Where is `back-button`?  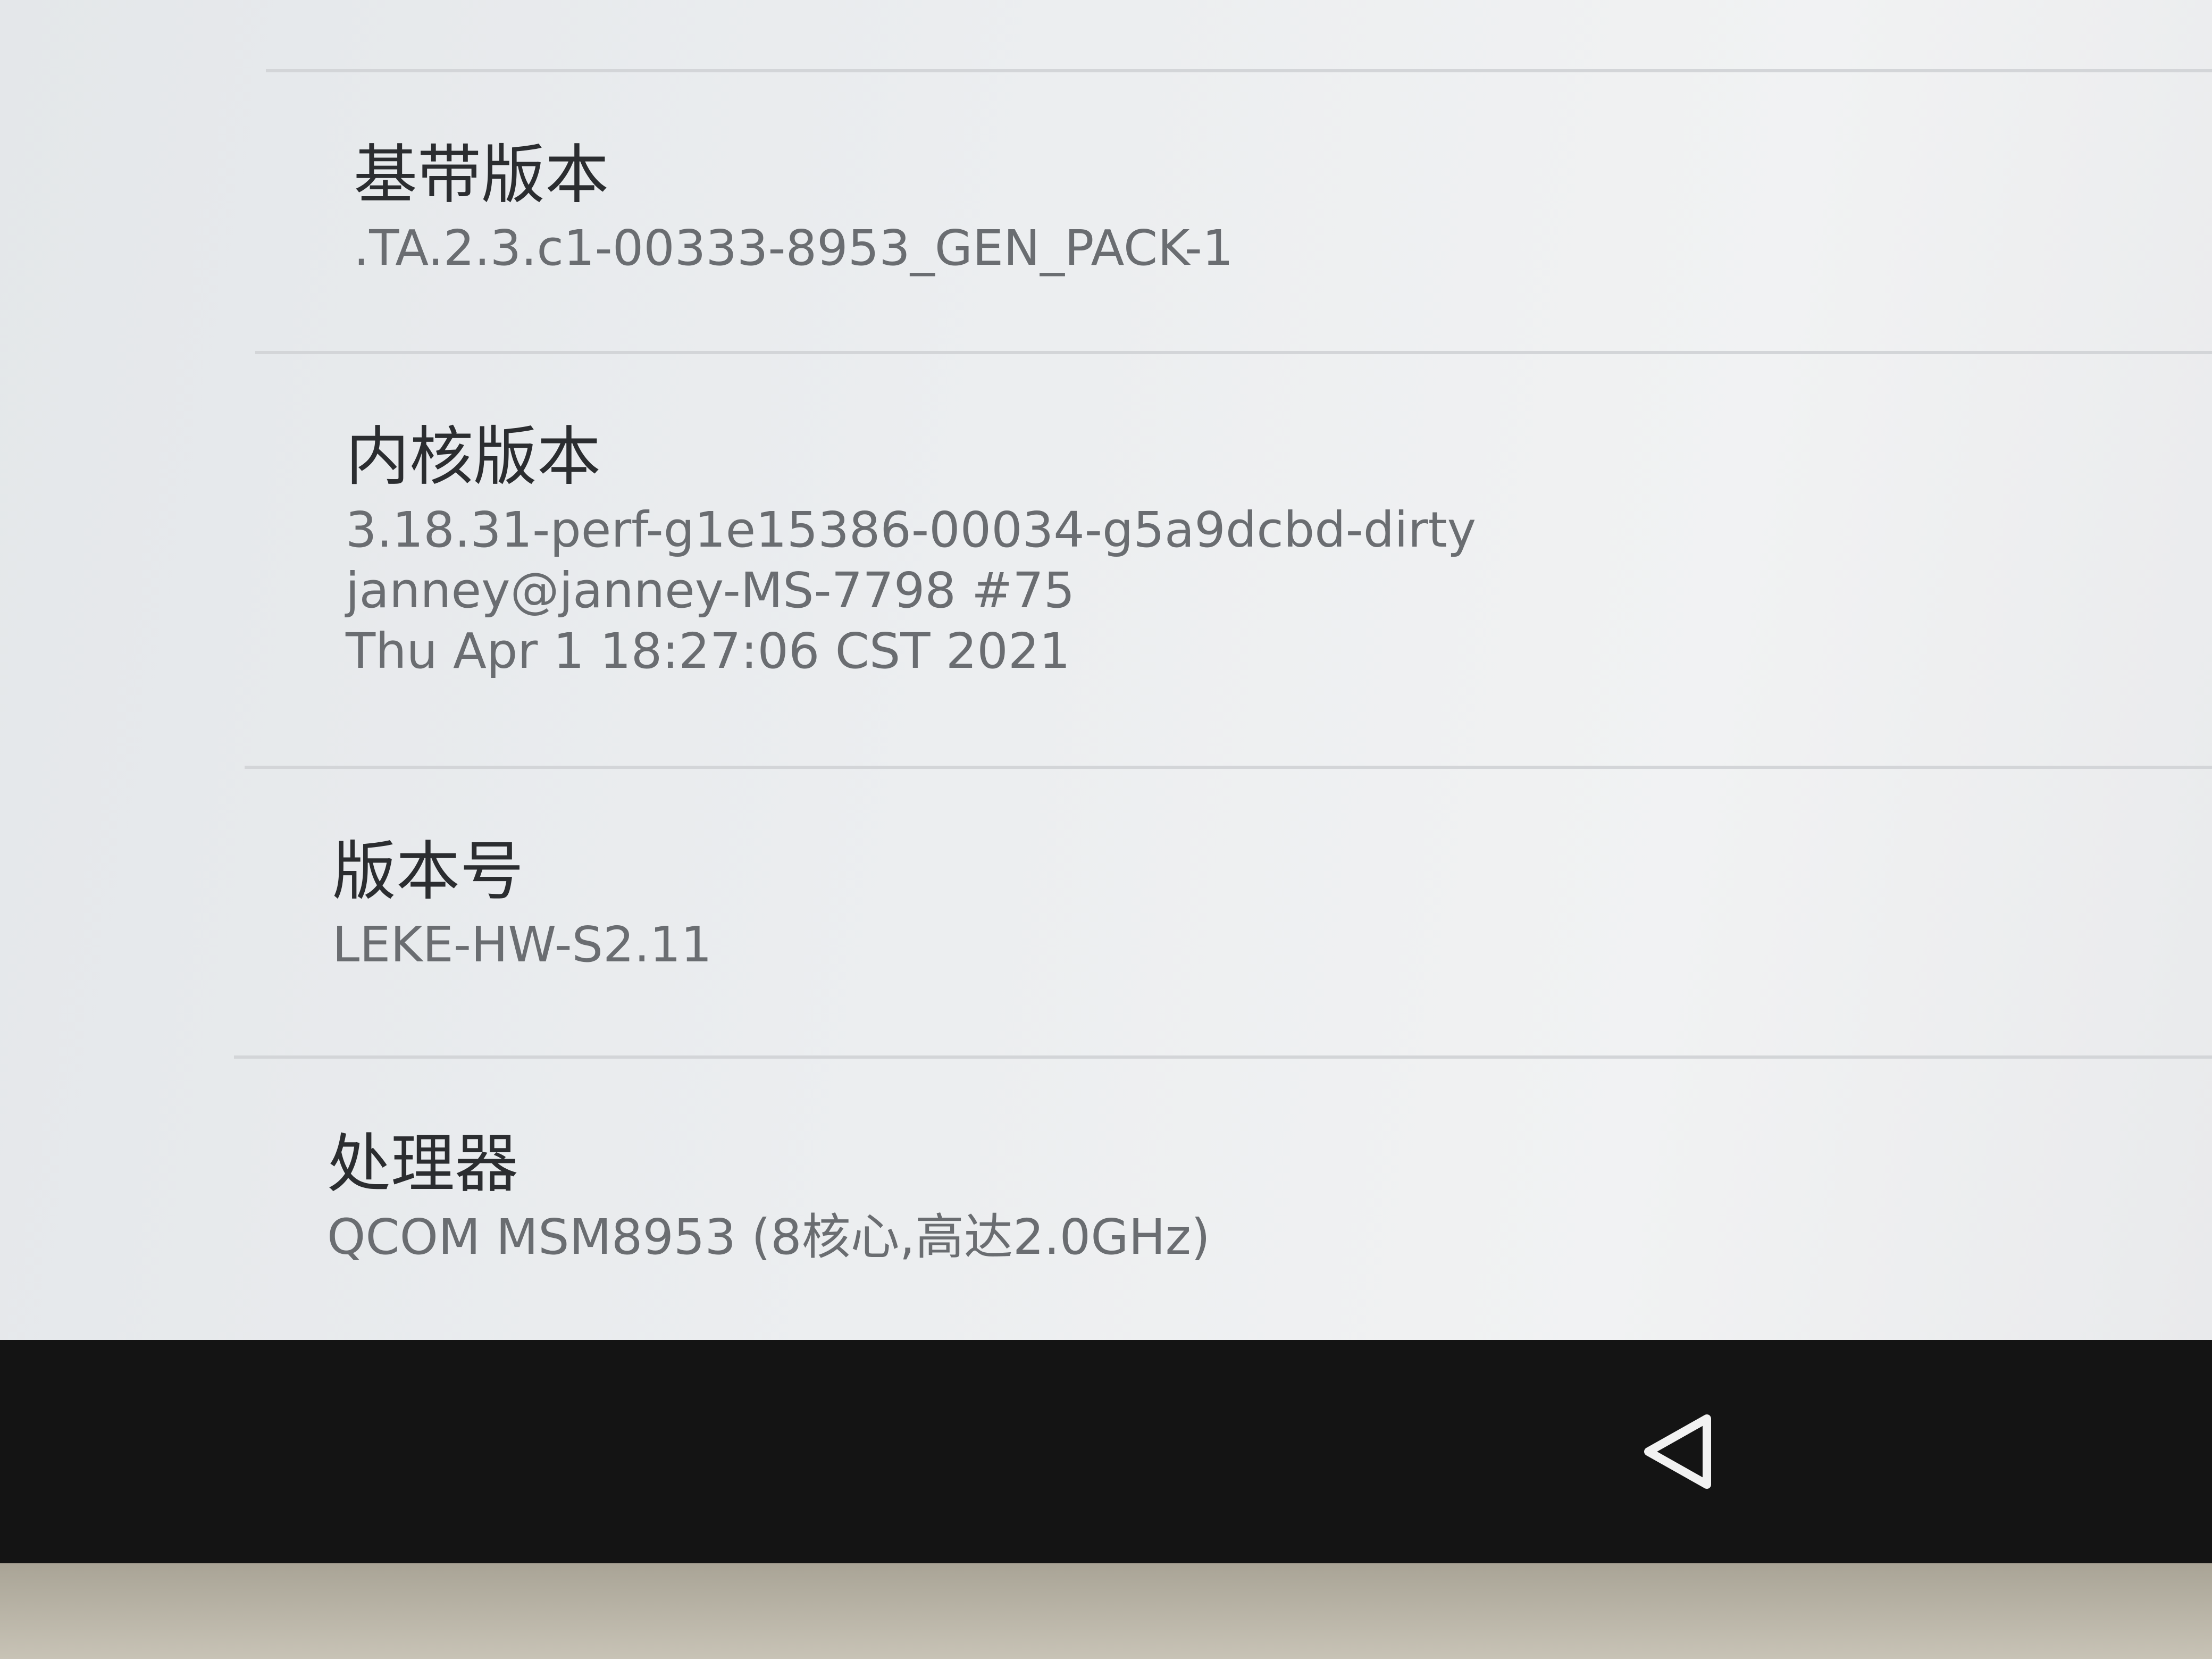 back-button is located at coordinates (1680, 1451).